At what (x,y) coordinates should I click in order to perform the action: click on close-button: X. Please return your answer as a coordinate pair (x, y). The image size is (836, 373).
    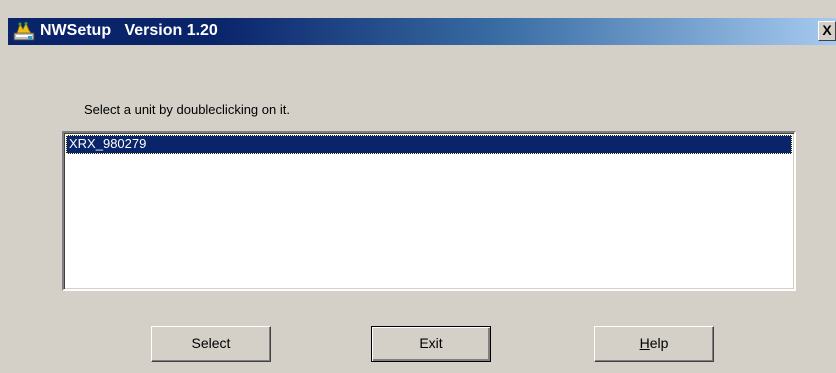
    Looking at the image, I should click on (827, 31).